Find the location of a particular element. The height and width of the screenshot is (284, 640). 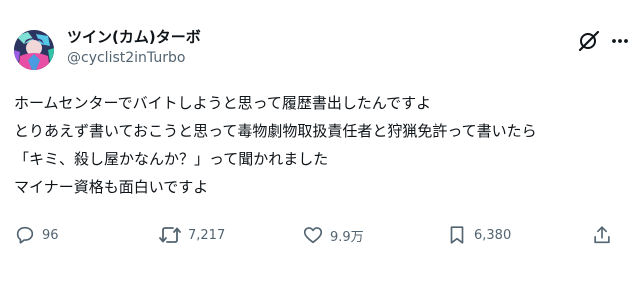

share-button is located at coordinates (602, 235).